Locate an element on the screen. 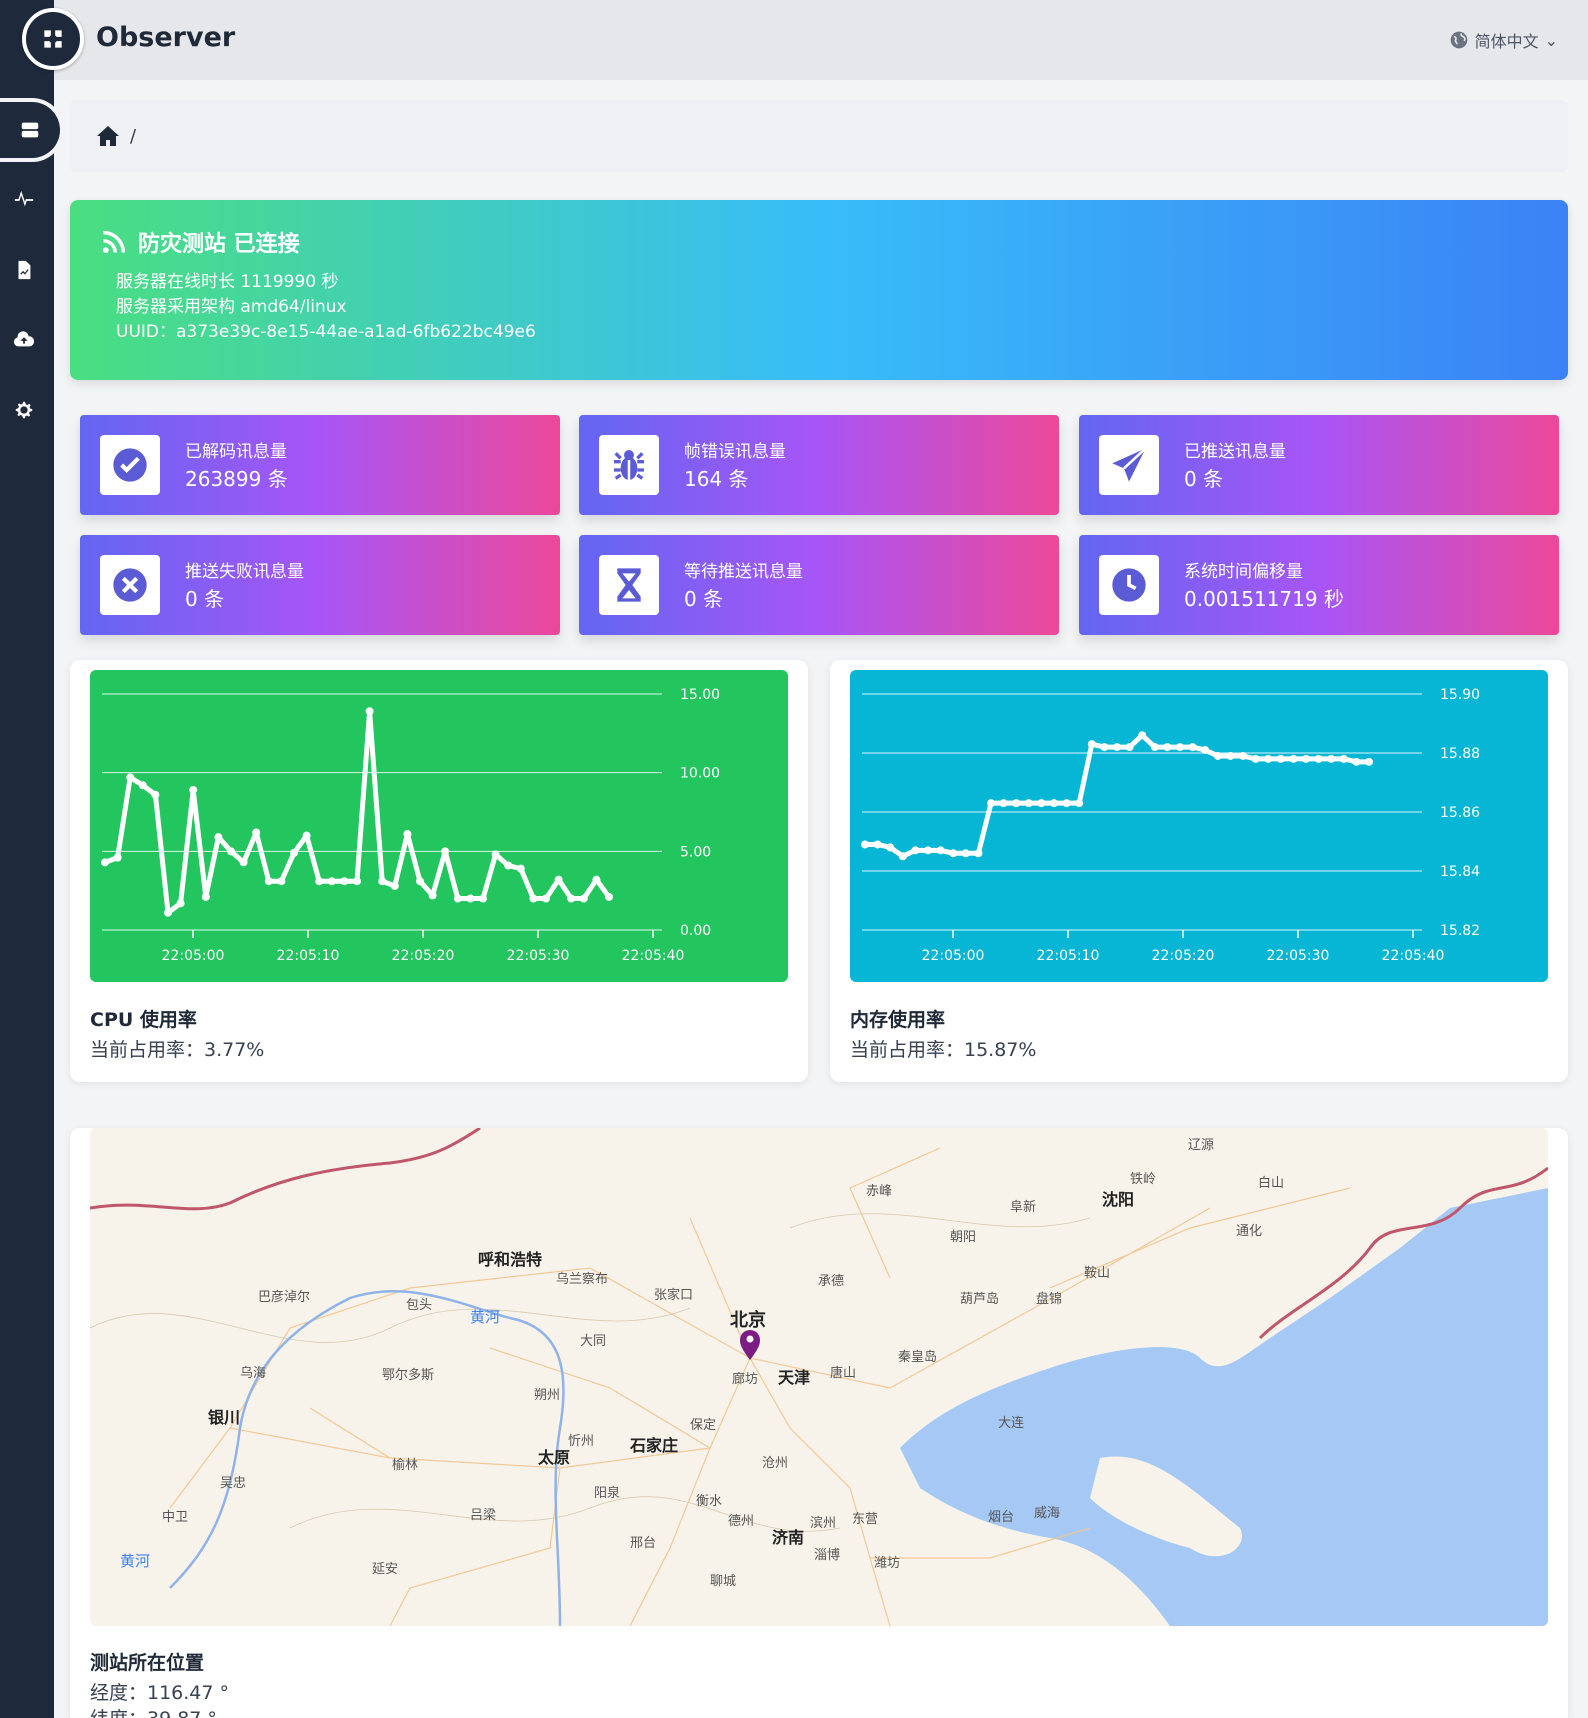 The width and height of the screenshot is (1588, 1718). x-tick-label: 22:05:20 is located at coordinates (423, 956).